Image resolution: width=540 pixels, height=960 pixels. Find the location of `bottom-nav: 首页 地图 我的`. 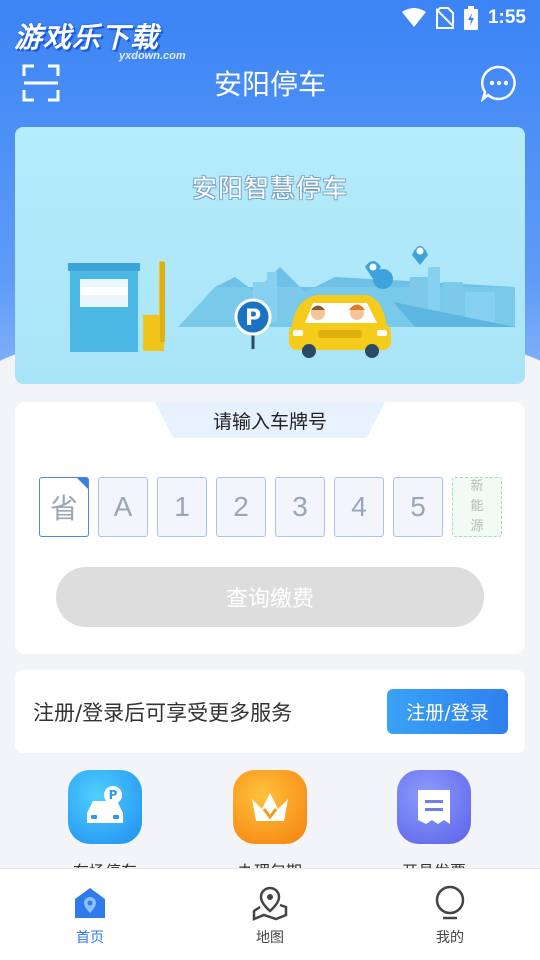

bottom-nav: 首页 地图 我的 is located at coordinates (270, 914).